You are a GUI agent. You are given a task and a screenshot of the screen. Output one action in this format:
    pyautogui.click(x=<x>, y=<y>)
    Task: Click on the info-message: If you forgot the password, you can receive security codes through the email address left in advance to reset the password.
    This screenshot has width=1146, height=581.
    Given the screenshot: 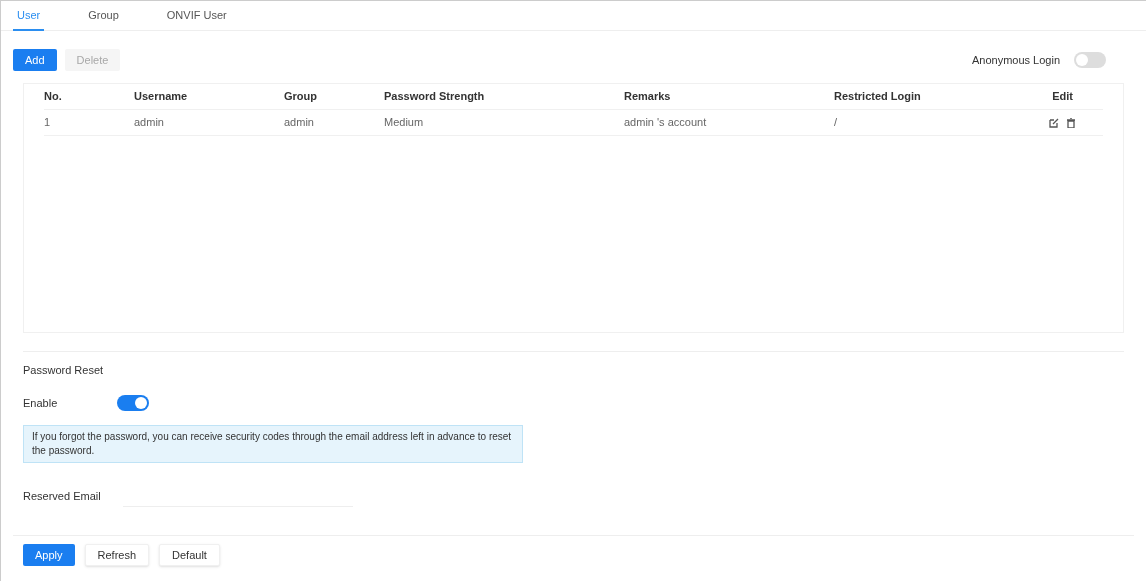 What is the action you would take?
    pyautogui.click(x=273, y=444)
    